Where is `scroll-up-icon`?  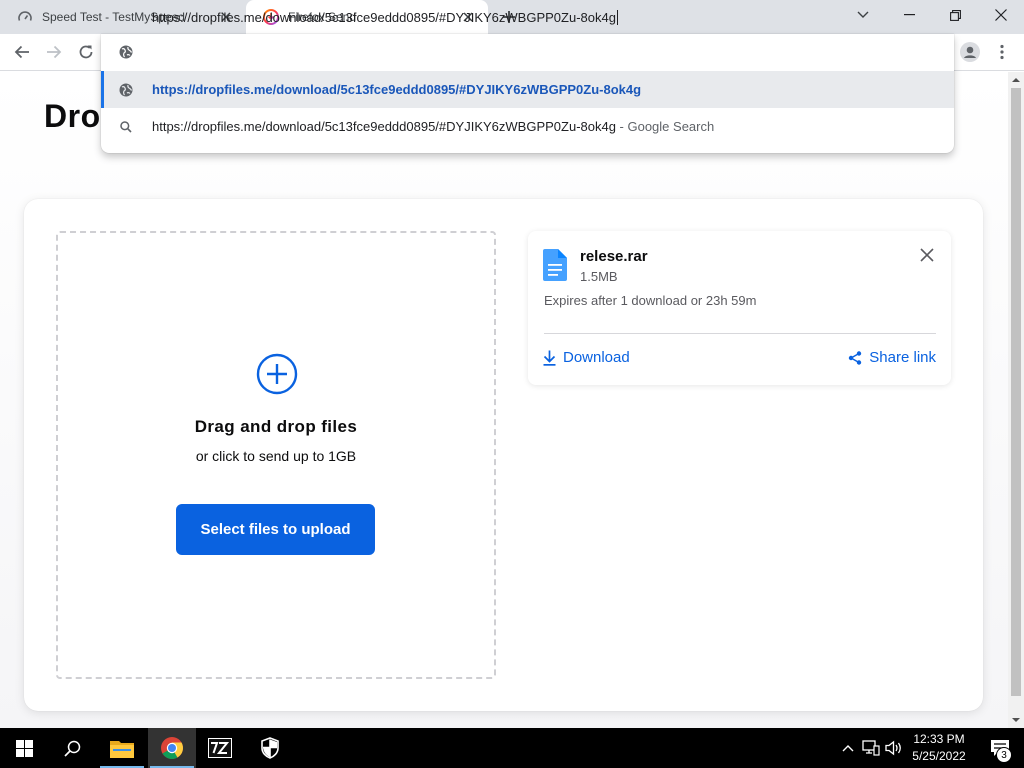
scroll-up-icon is located at coordinates (1016, 80).